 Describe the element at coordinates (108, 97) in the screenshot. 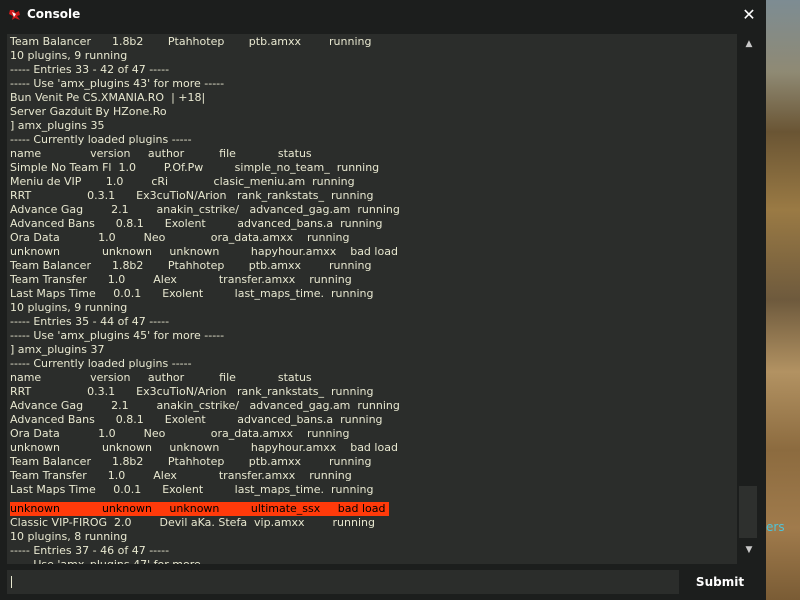

I see `console-line: Bun Venit Pe CS.XMANIA.RO | +18|` at that location.